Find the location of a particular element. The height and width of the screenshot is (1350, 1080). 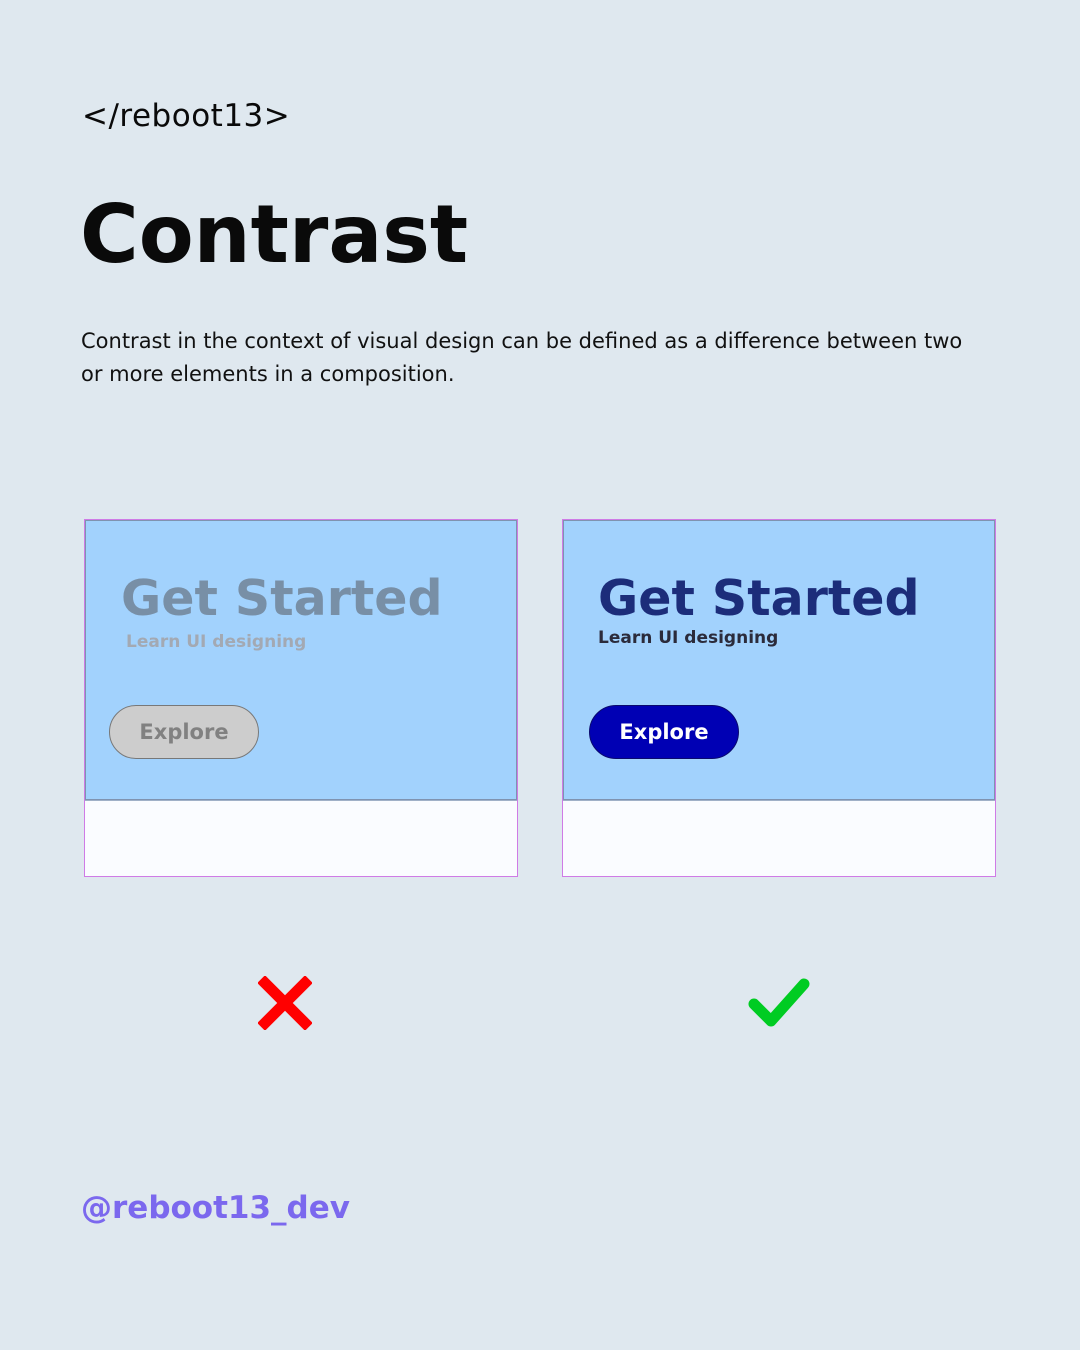

low-contrast-example-card: Get Started Learn UI designing Explore is located at coordinates (301, 698).